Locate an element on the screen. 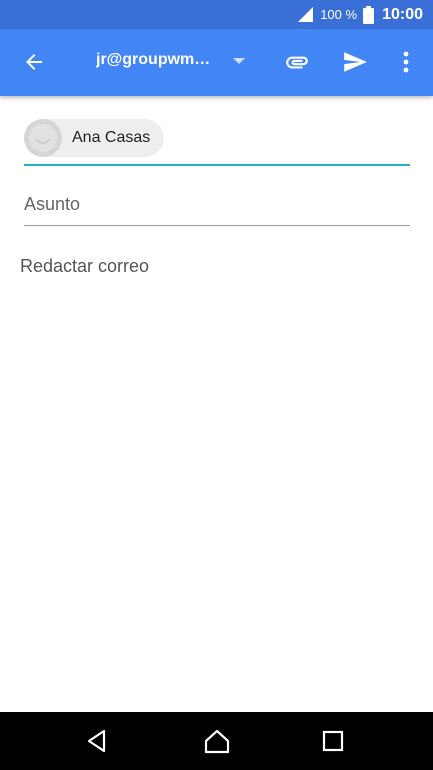  battery-icon is located at coordinates (369, 14).